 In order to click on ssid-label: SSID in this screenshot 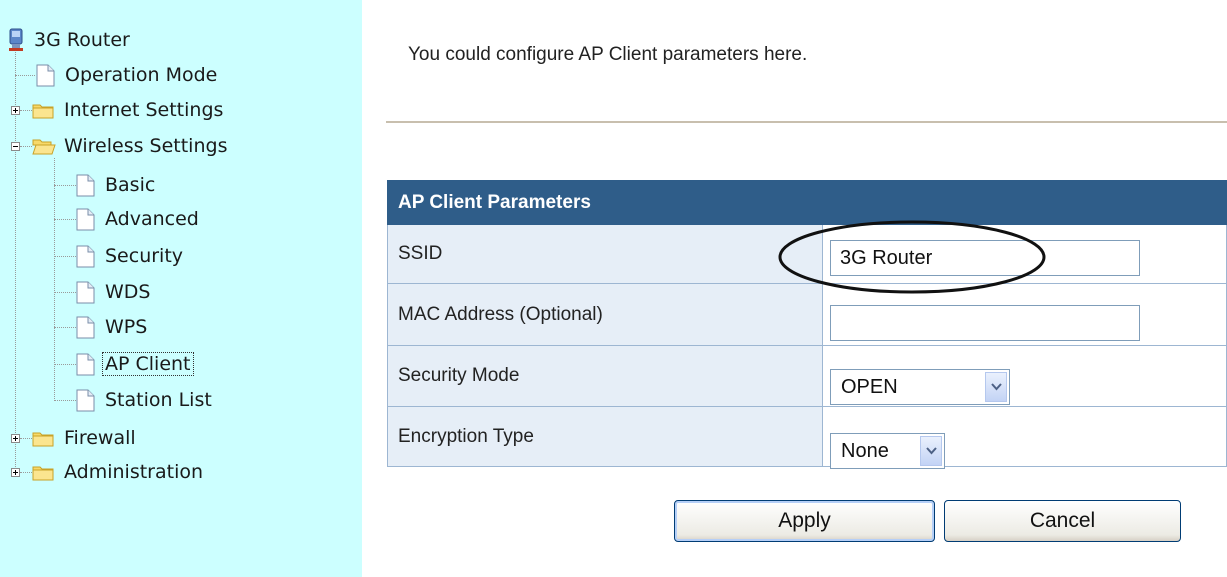, I will do `click(605, 254)`.